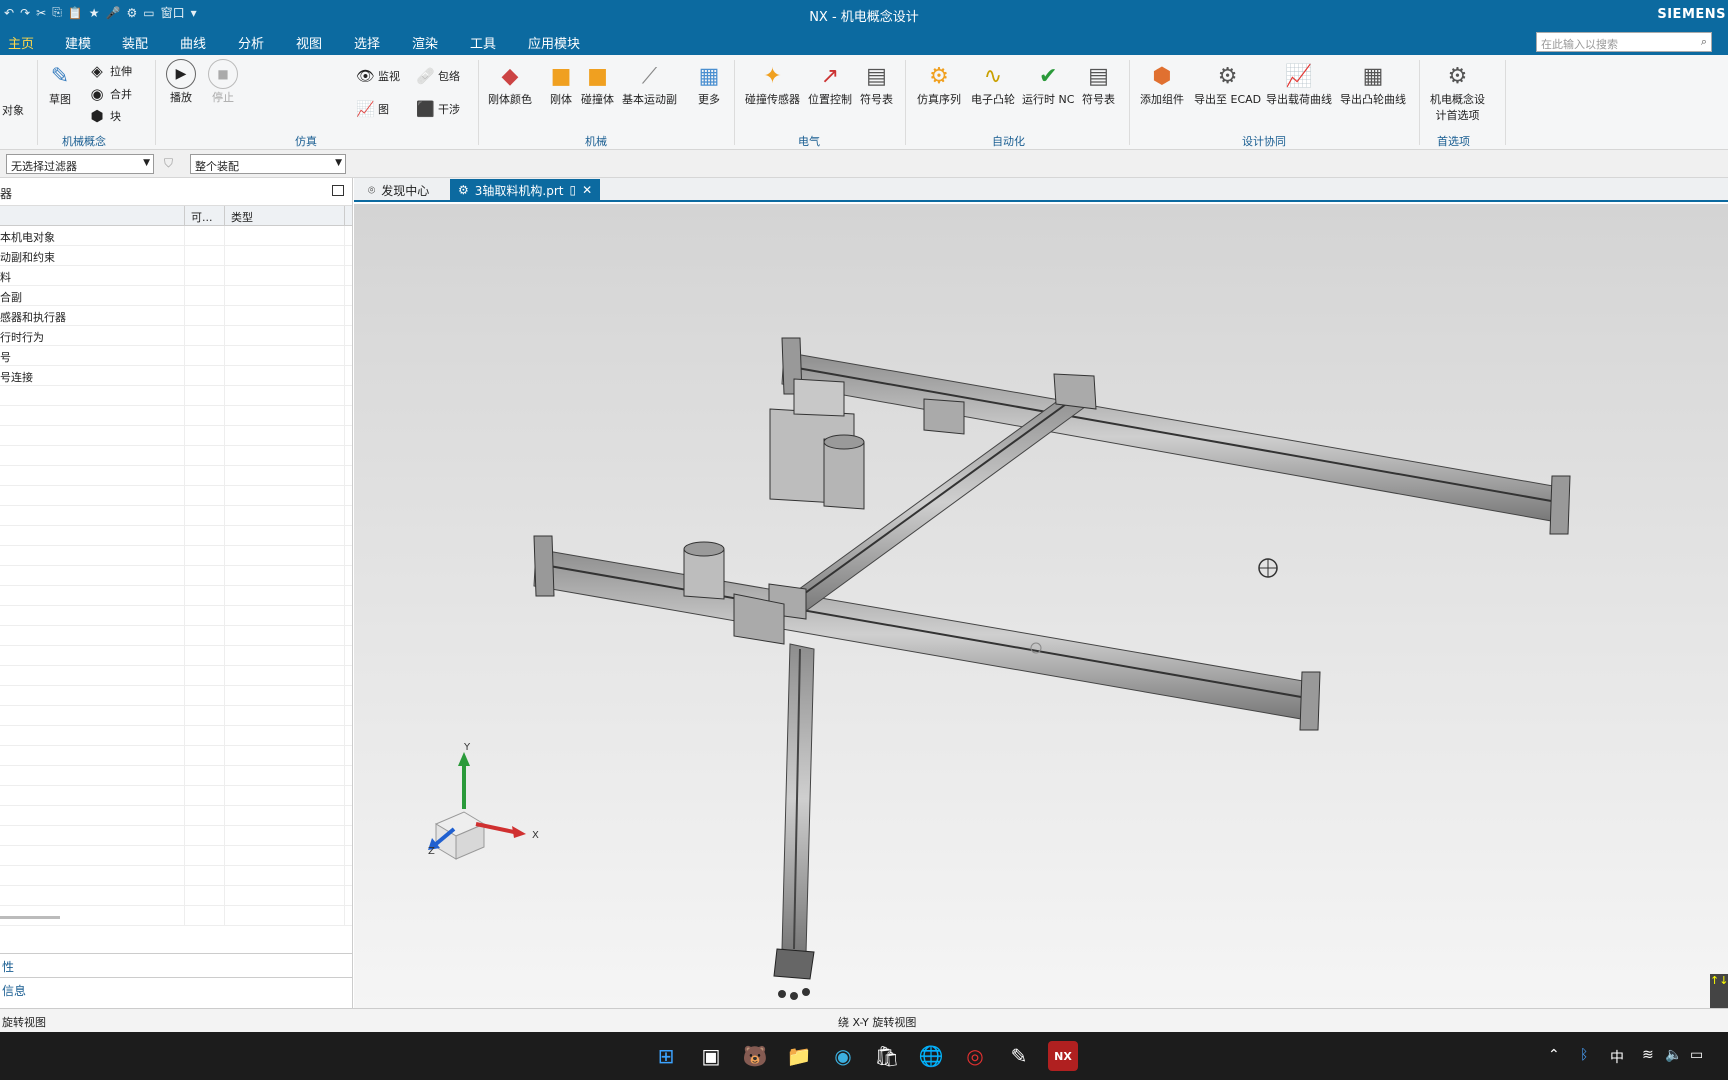  What do you see at coordinates (92, 295) in the screenshot?
I see `navigator-row-name: 合副` at bounding box center [92, 295].